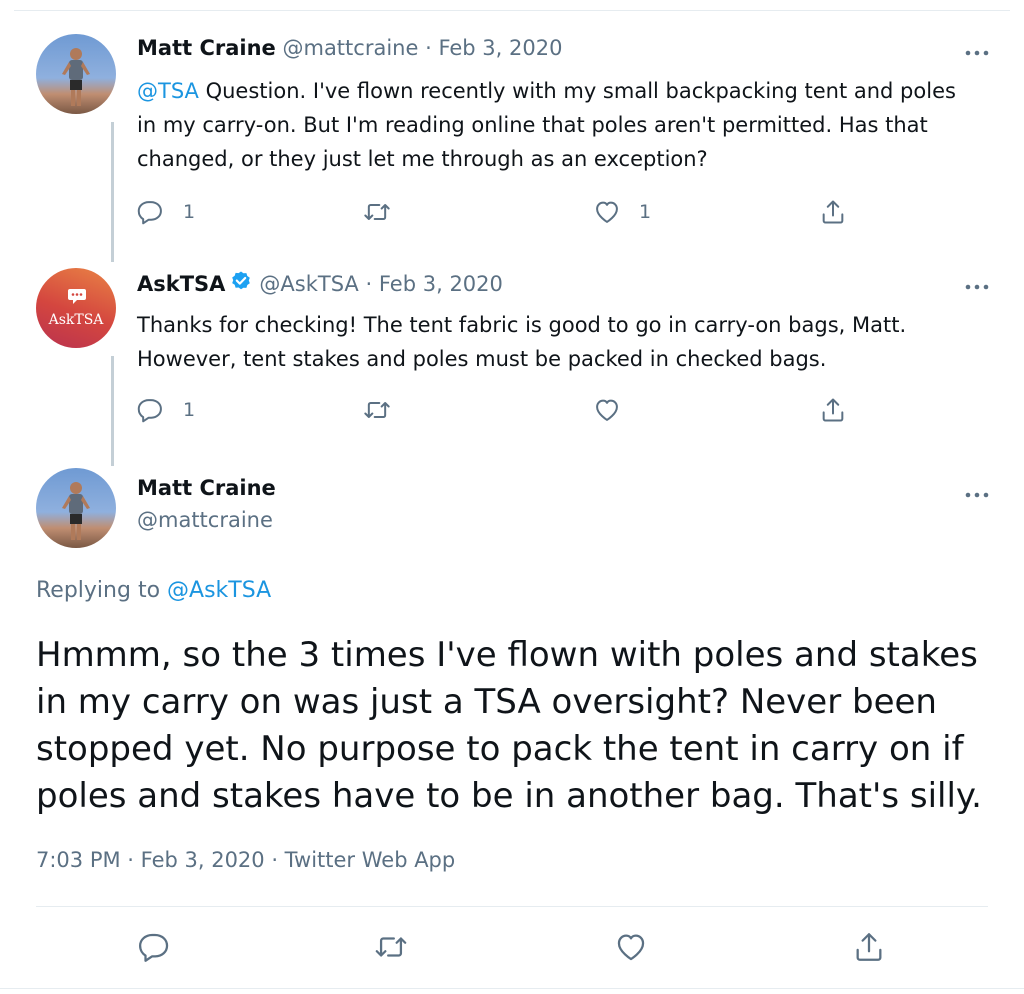  Describe the element at coordinates (645, 212) in the screenshot. I see `like-count: 1` at that location.